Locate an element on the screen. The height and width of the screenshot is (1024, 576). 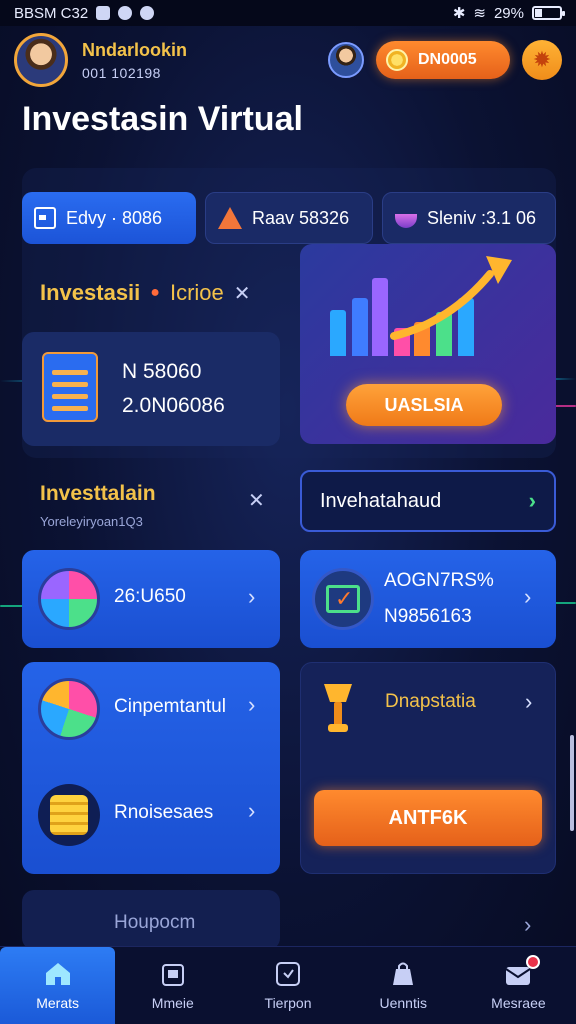
nav-label: Merats is located at coordinates (57, 1002).